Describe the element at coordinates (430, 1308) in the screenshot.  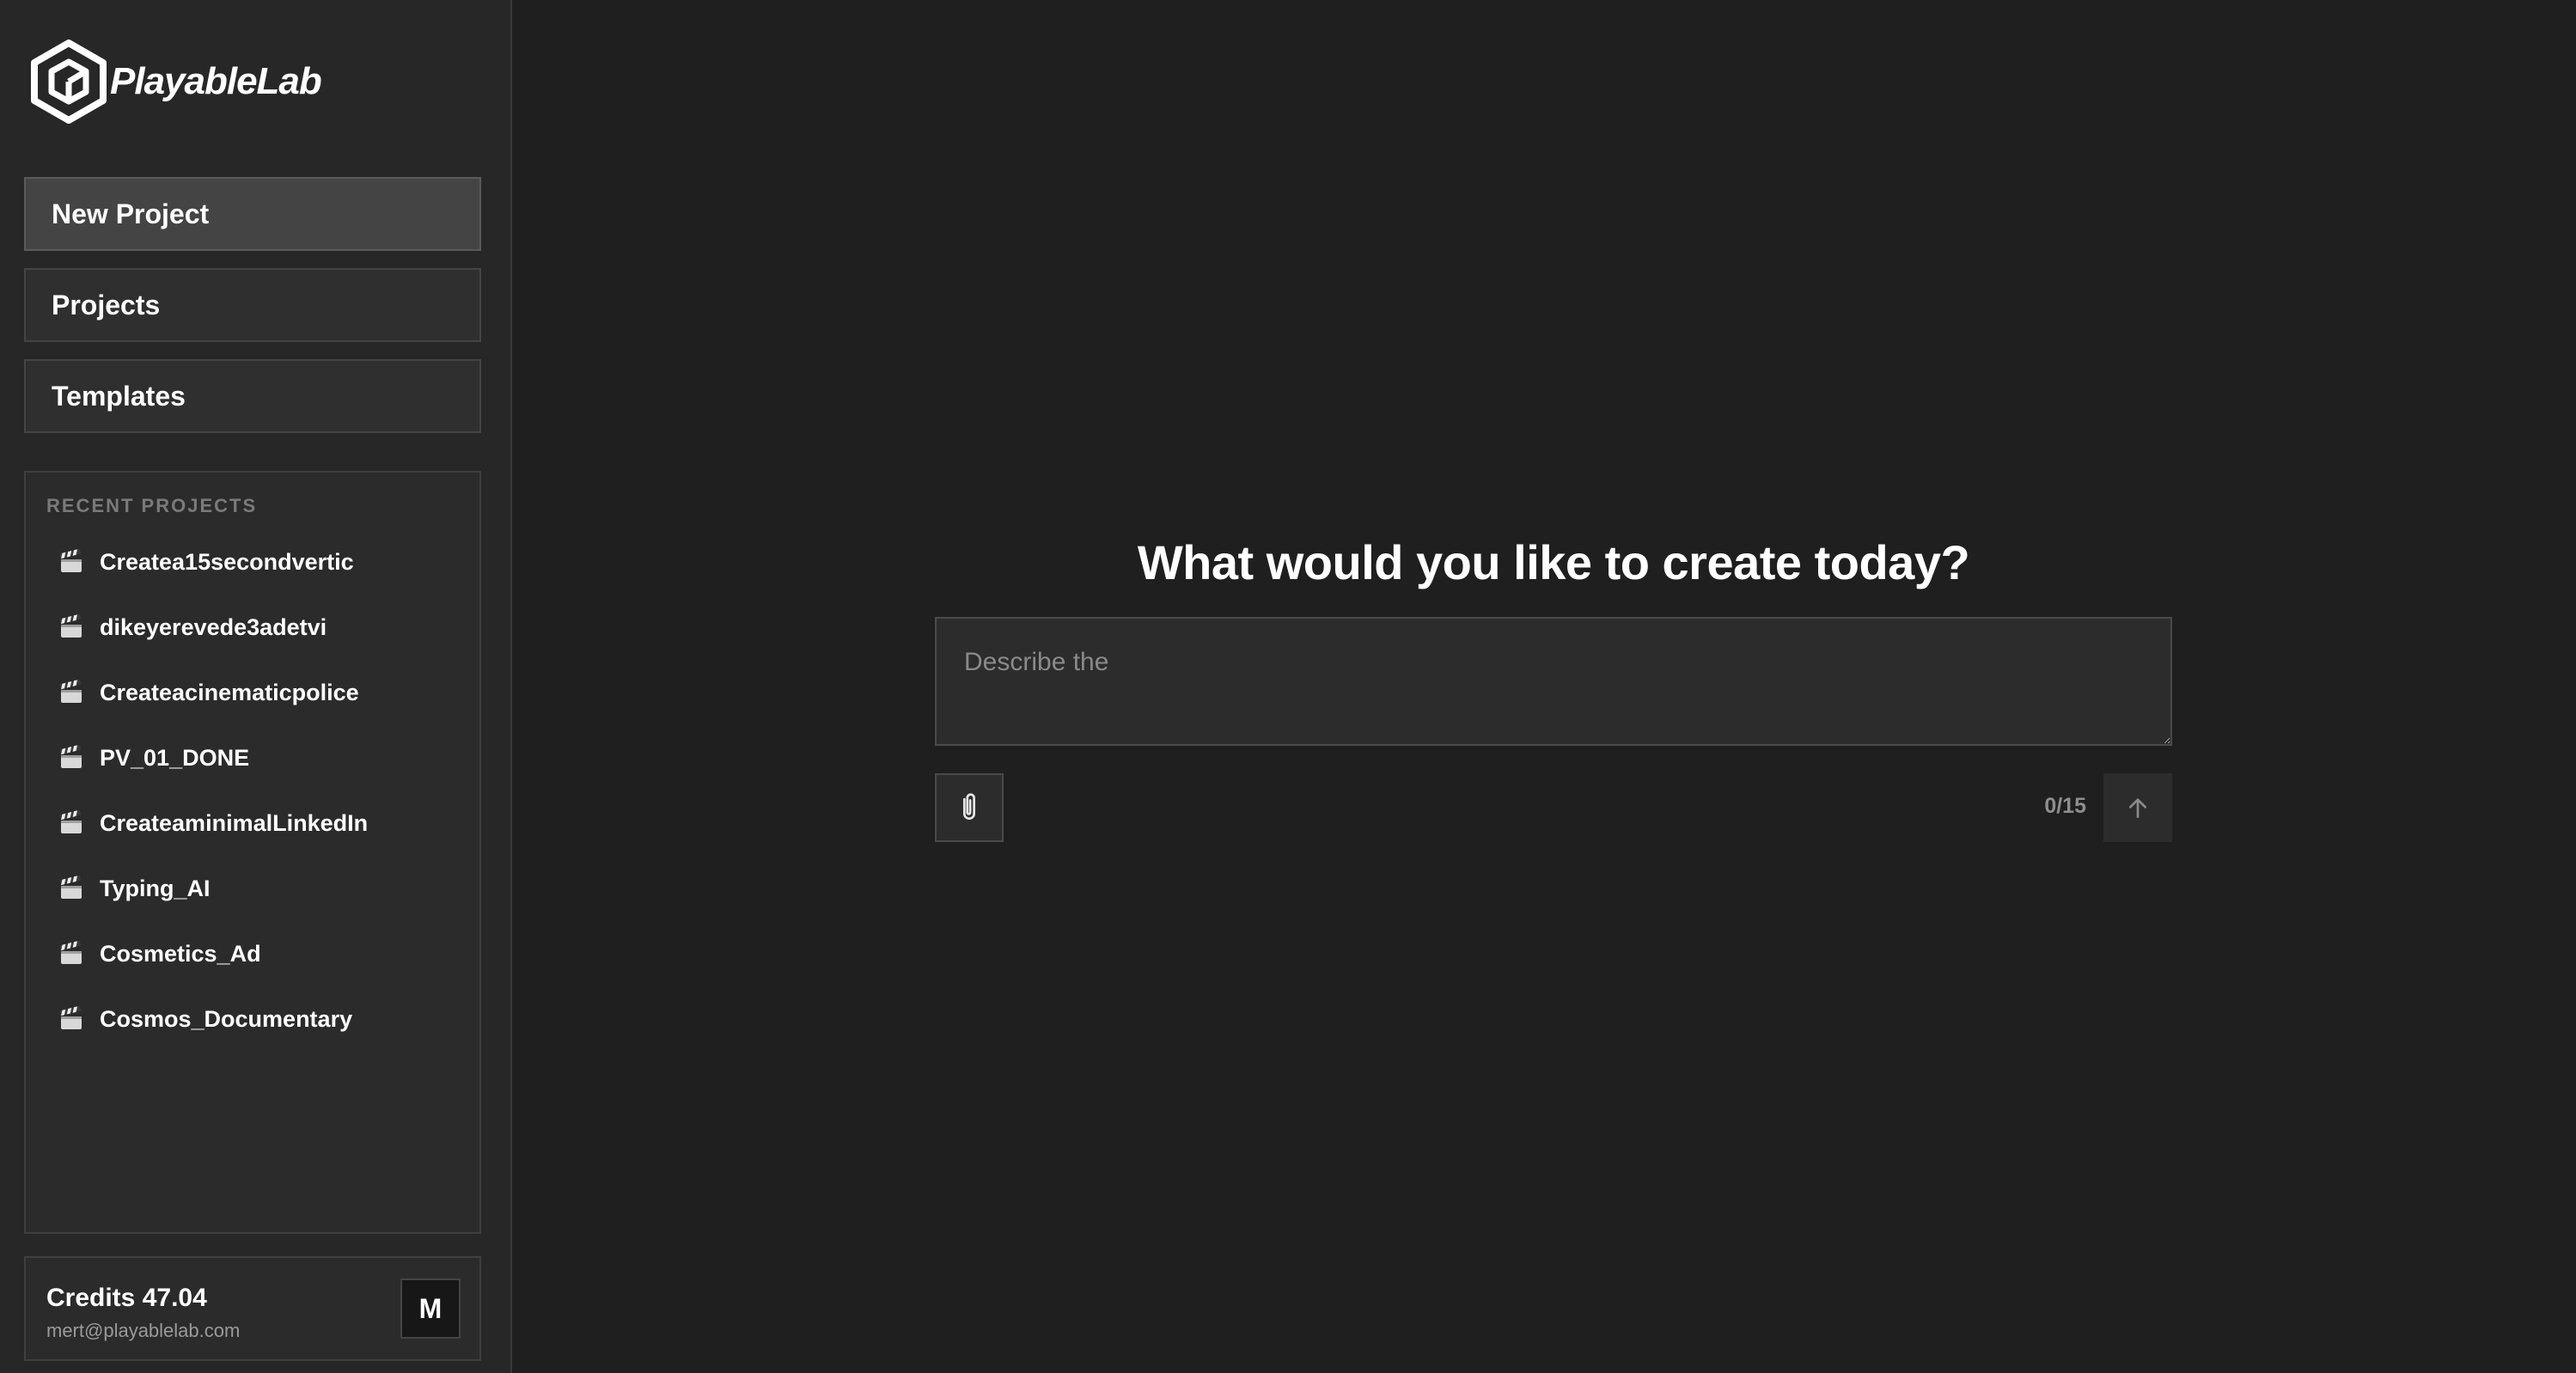
I see `avatar: M` at that location.